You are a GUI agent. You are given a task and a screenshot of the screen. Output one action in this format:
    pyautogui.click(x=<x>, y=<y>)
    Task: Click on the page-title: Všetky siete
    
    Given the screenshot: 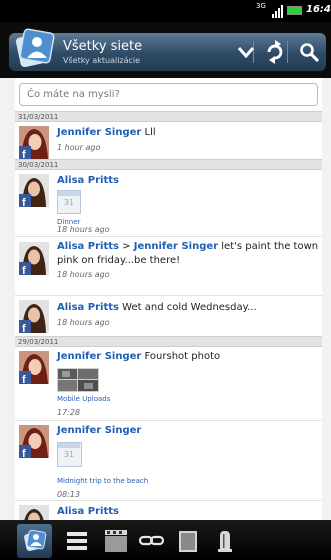 What is the action you would take?
    pyautogui.click(x=103, y=46)
    